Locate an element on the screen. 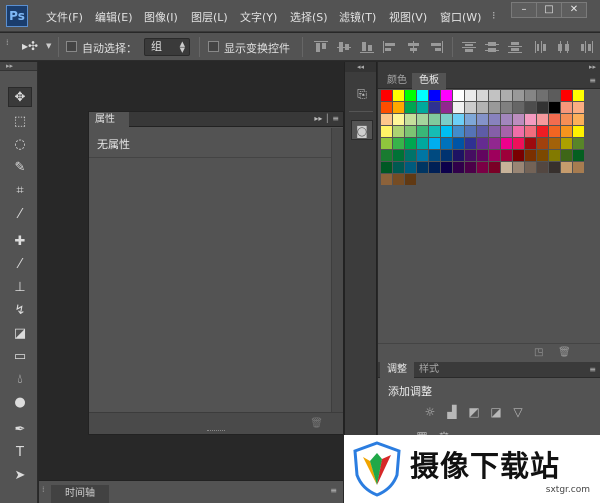 This screenshot has width=600, height=503. vibrance-icon: ▽ is located at coordinates (518, 412).